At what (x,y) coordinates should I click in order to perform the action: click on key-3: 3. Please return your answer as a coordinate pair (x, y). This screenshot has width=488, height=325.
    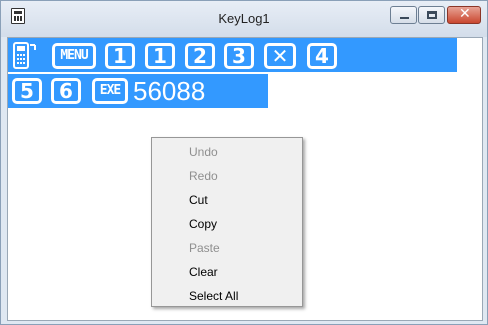
    Looking at the image, I should click on (239, 56).